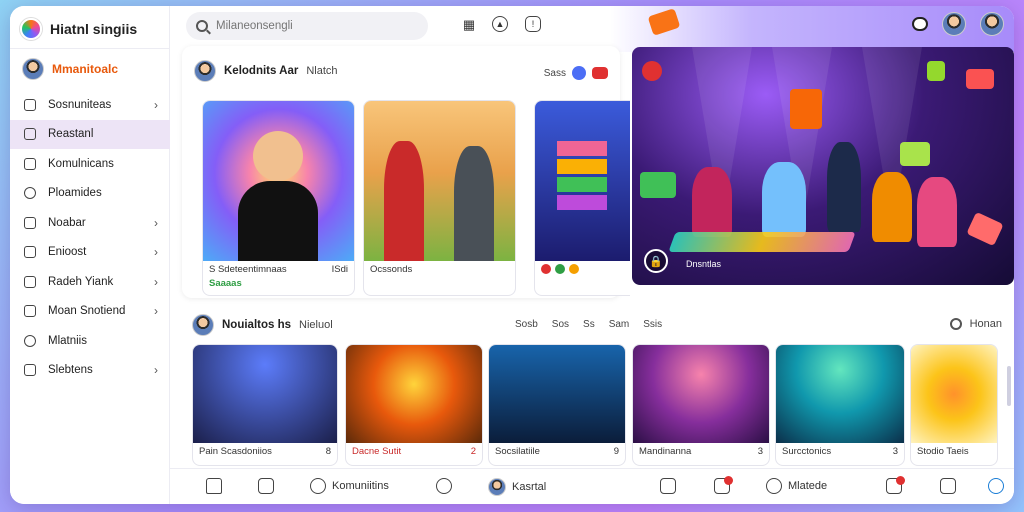 This screenshot has height=512, width=1024. I want to click on sidebar-item-radeh-yiank: Radeh Yiank ›, so click(90, 282).